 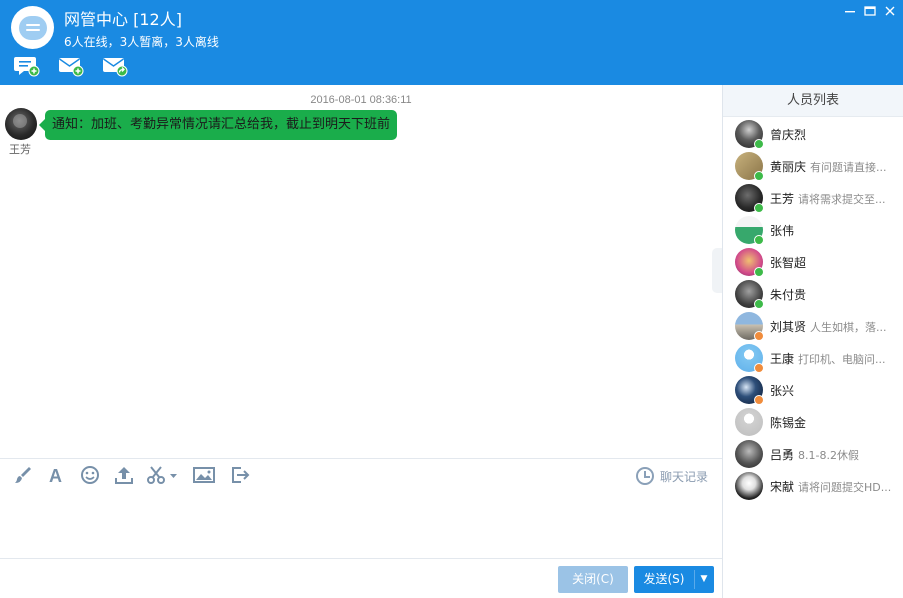 I want to click on send-options-dropdown: ▼, so click(x=704, y=579).